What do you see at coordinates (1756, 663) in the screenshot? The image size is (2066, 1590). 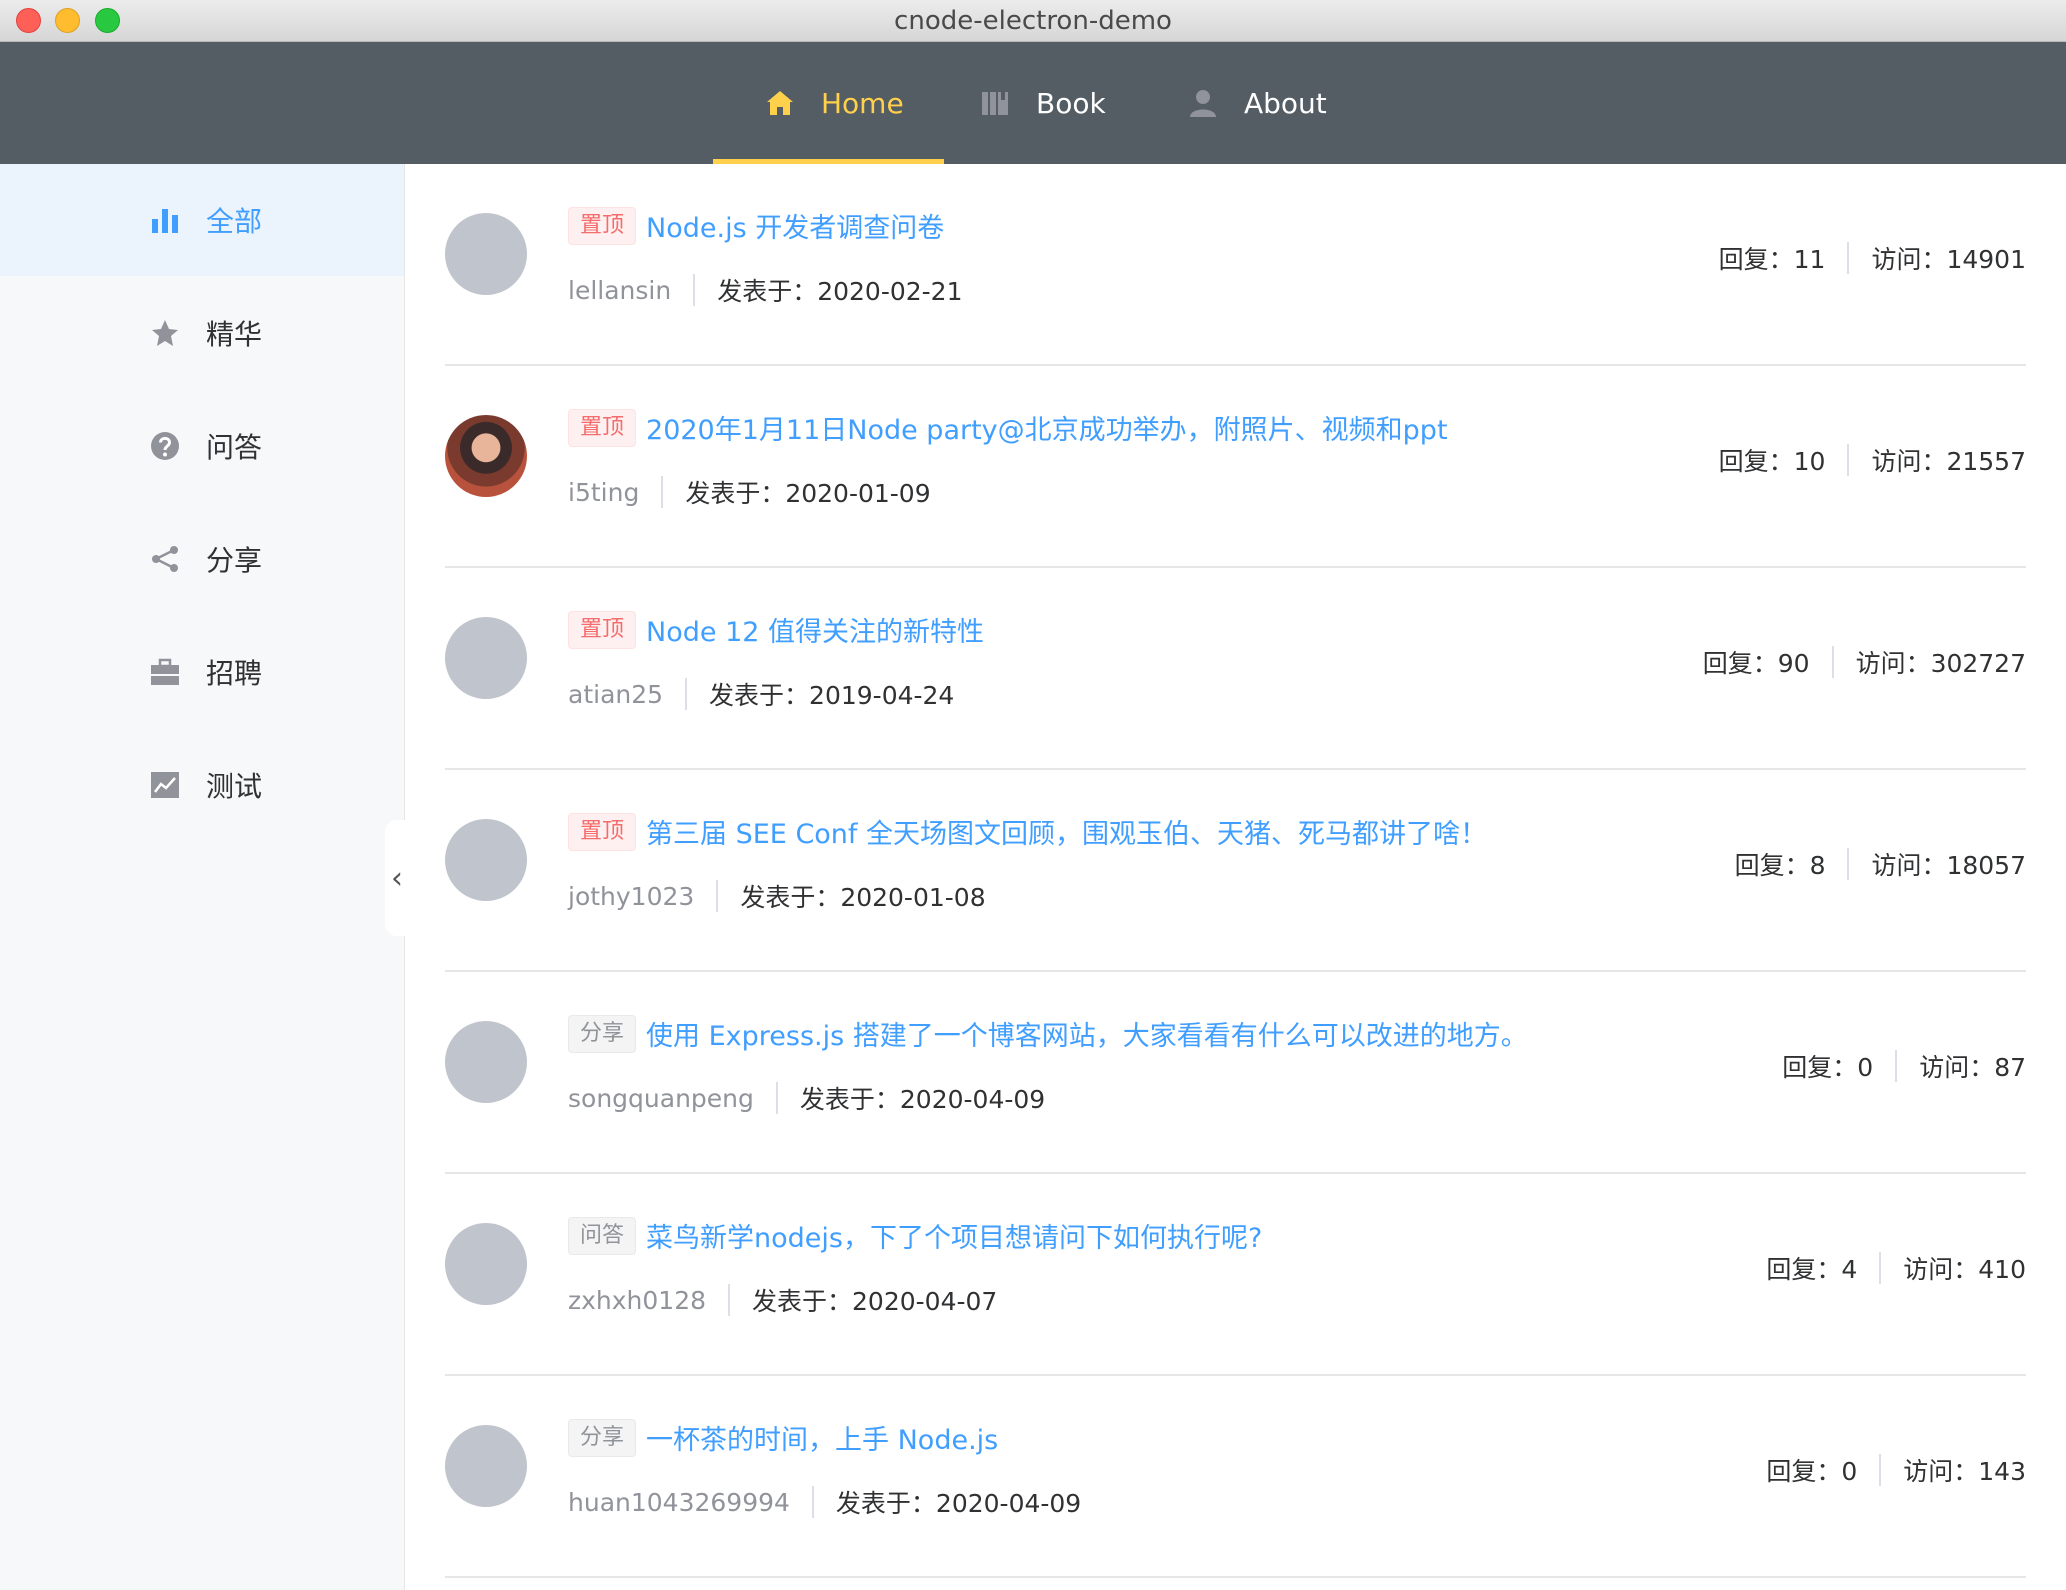 I see `topic-reply-count: 回复：90` at bounding box center [1756, 663].